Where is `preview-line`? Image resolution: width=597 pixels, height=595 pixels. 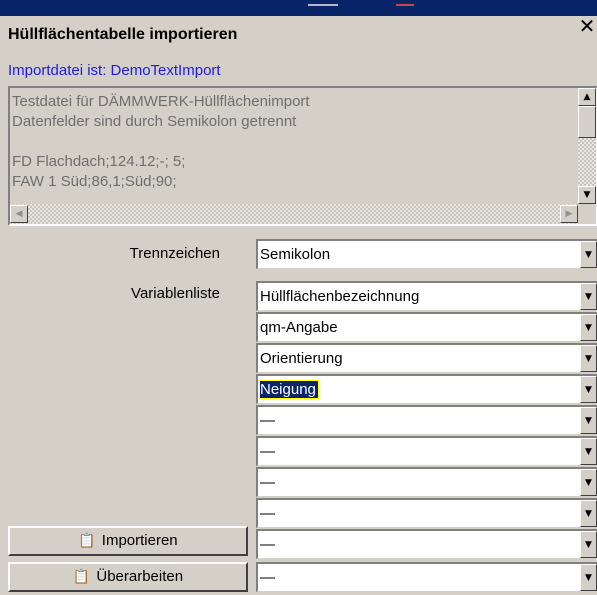
preview-line is located at coordinates (295, 142).